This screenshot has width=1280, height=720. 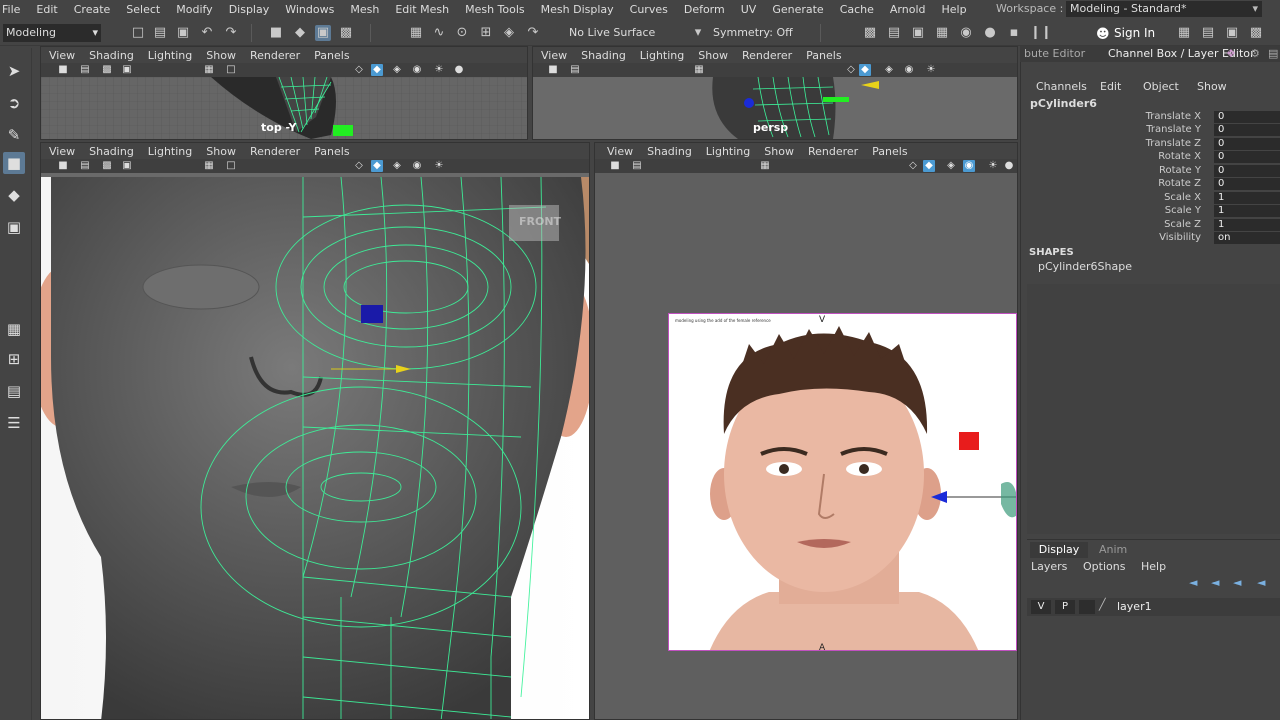 I want to click on select-object-icon: ◆, so click(x=300, y=33).